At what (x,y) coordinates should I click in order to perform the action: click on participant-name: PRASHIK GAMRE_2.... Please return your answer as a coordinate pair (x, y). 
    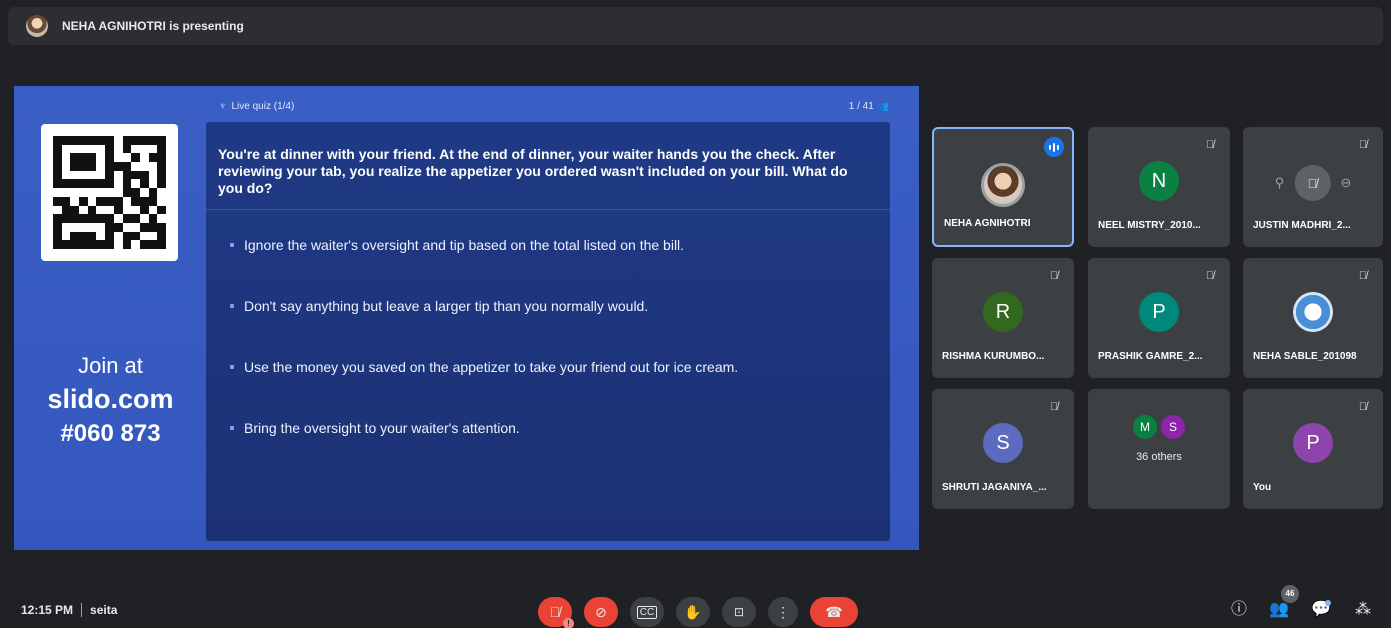
    Looking at the image, I should click on (1150, 356).